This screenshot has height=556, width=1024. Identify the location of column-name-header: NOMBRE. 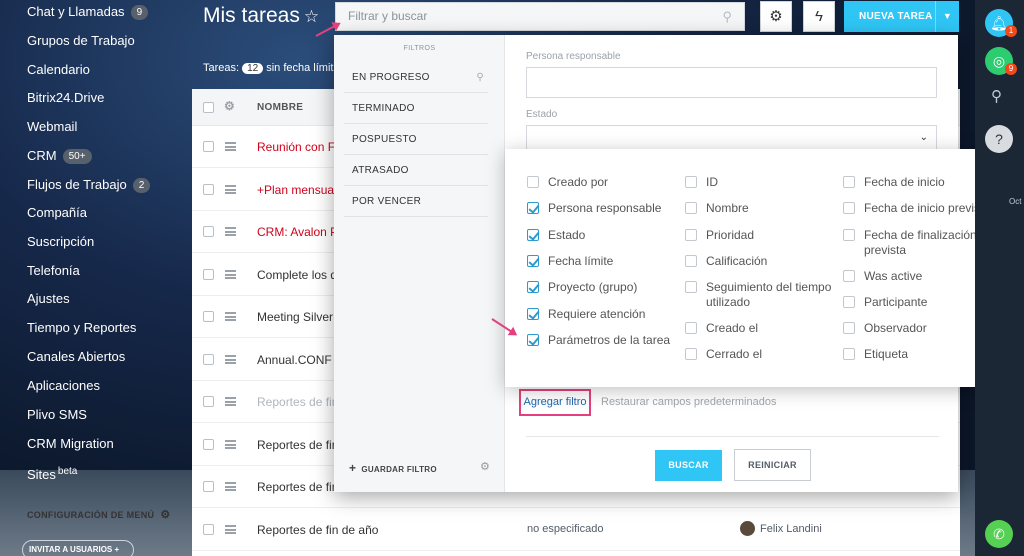
(280, 107).